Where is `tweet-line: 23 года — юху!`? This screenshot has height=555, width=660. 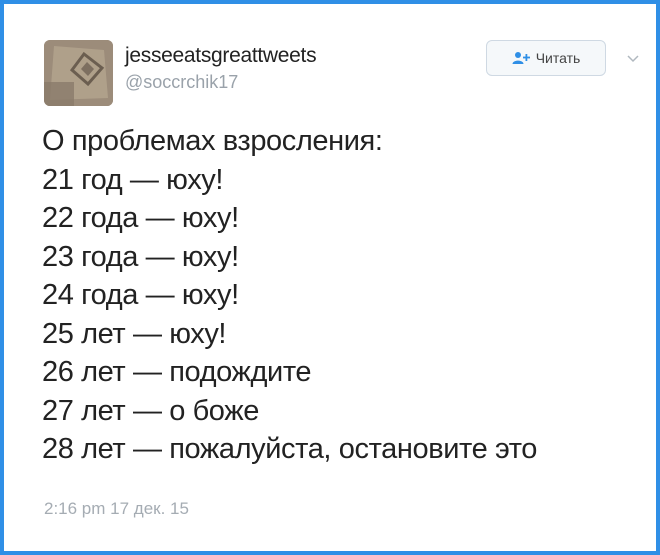
tweet-line: 23 года — юху! is located at coordinates (140, 256).